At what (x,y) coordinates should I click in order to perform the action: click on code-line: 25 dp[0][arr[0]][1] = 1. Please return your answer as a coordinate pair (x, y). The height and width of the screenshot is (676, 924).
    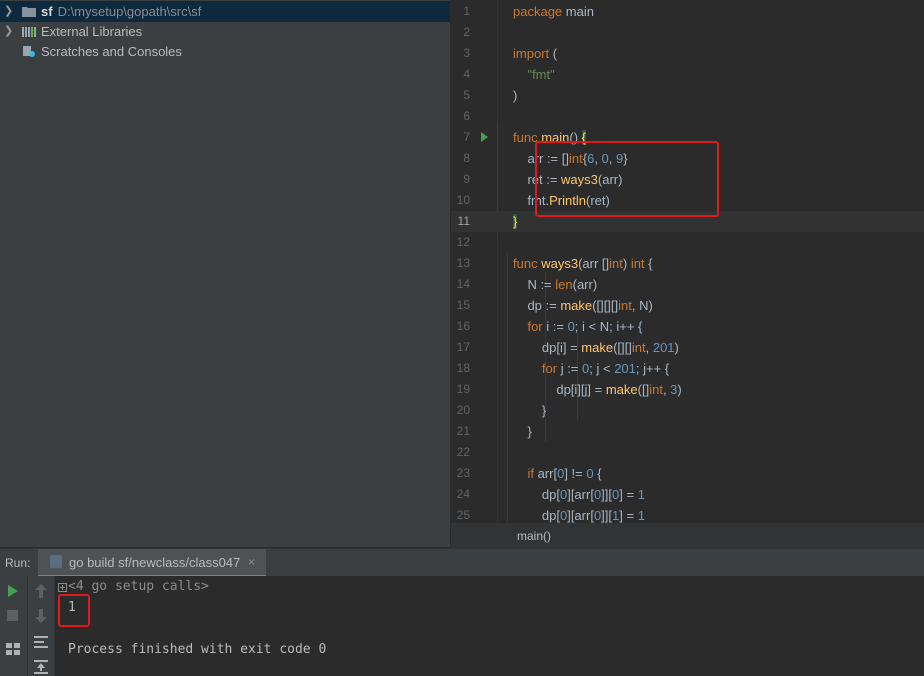
    Looking at the image, I should click on (550, 515).